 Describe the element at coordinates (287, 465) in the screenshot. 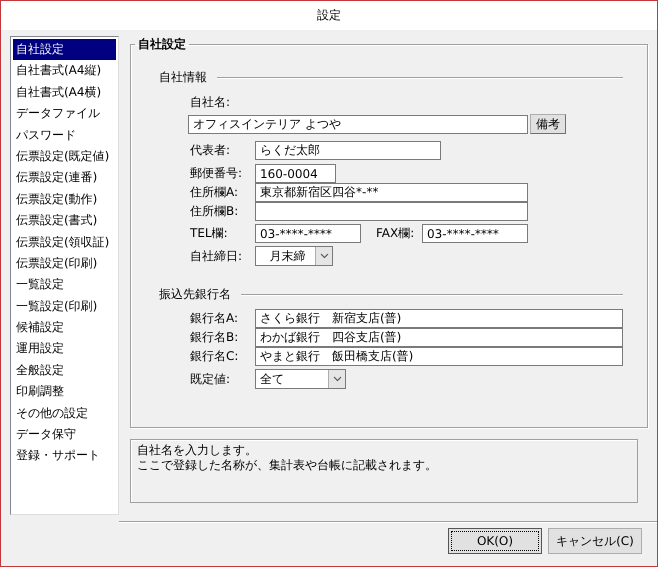

I see `description-text: ここで登録した名称が、集計表や台帳に記載されます。` at that location.